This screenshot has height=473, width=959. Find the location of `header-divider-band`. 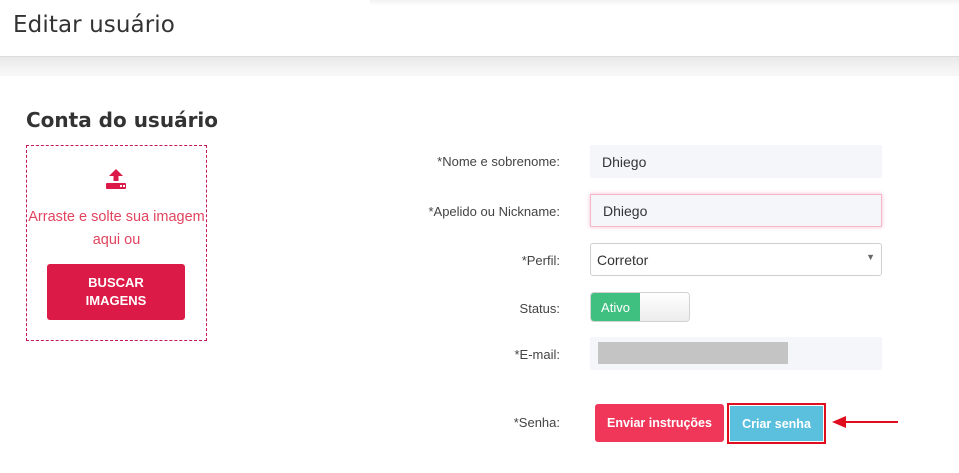

header-divider-band is located at coordinates (479, 66).